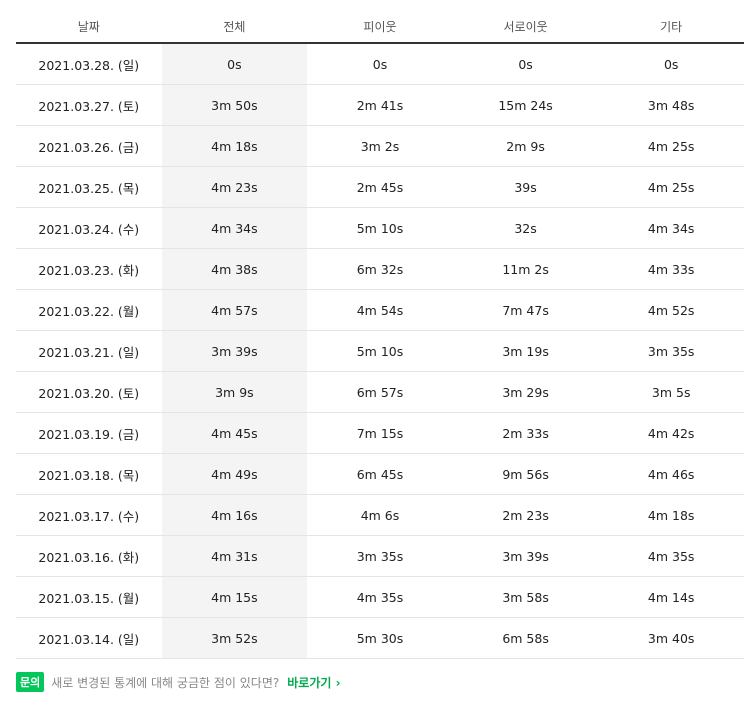 This screenshot has width=756, height=710. I want to click on cell-neighbor: 0s, so click(380, 64).